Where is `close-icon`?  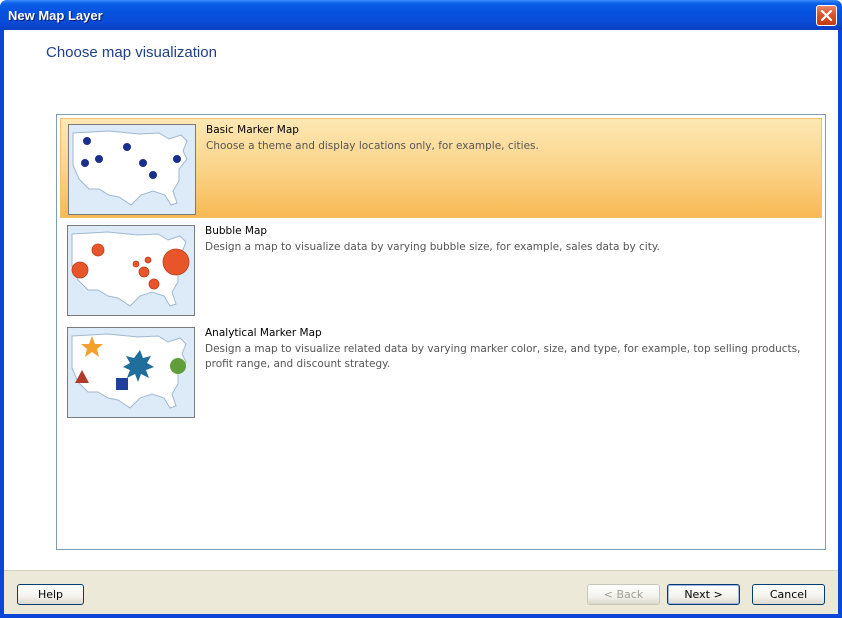 close-icon is located at coordinates (826, 15).